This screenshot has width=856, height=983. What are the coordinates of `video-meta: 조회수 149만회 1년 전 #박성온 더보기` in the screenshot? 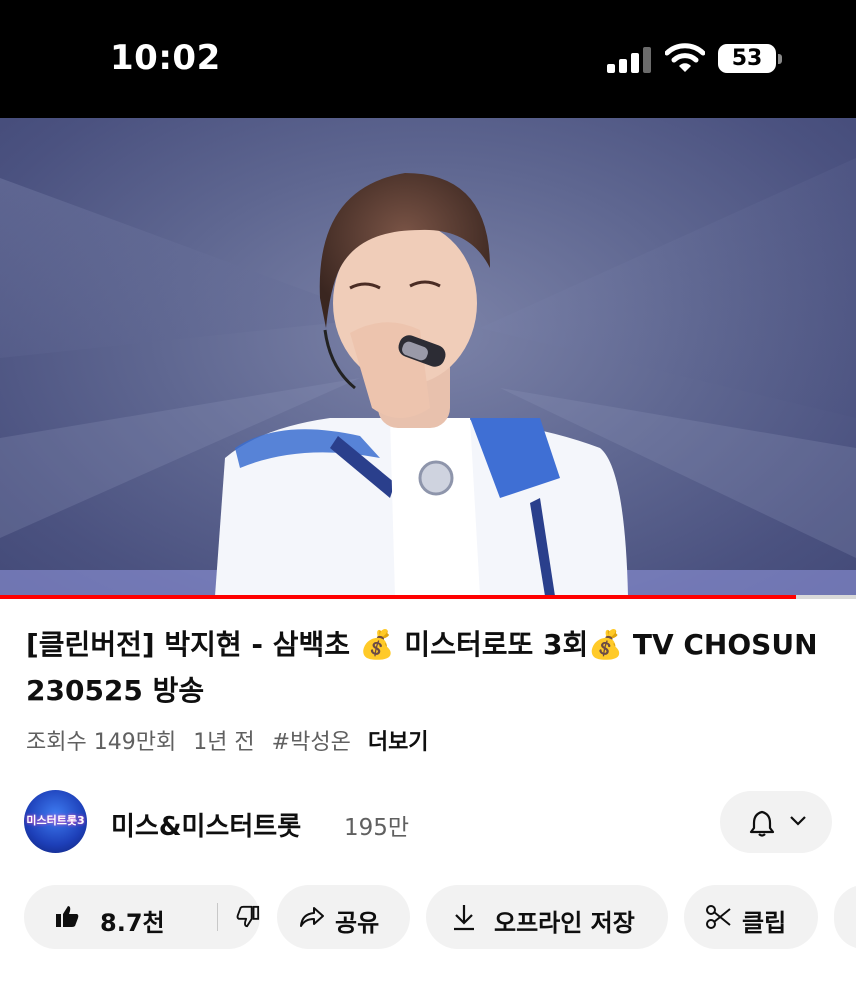 It's located at (232, 740).